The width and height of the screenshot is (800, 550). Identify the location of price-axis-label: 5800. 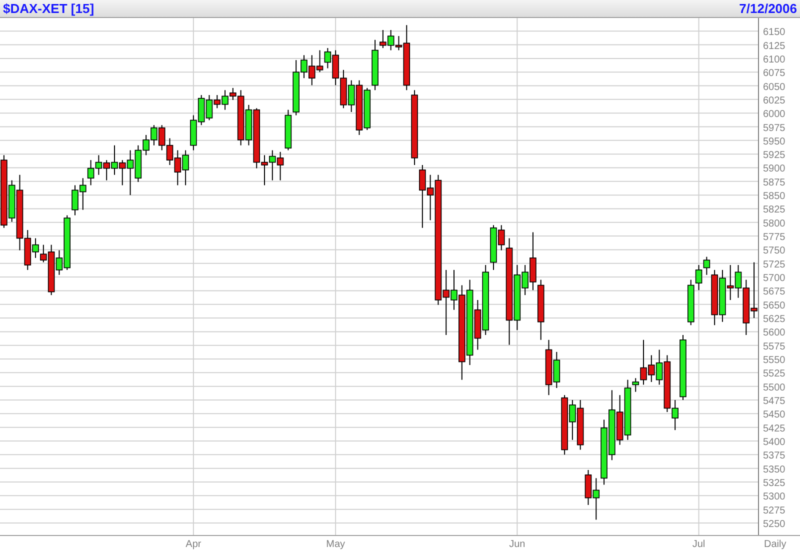
(774, 224).